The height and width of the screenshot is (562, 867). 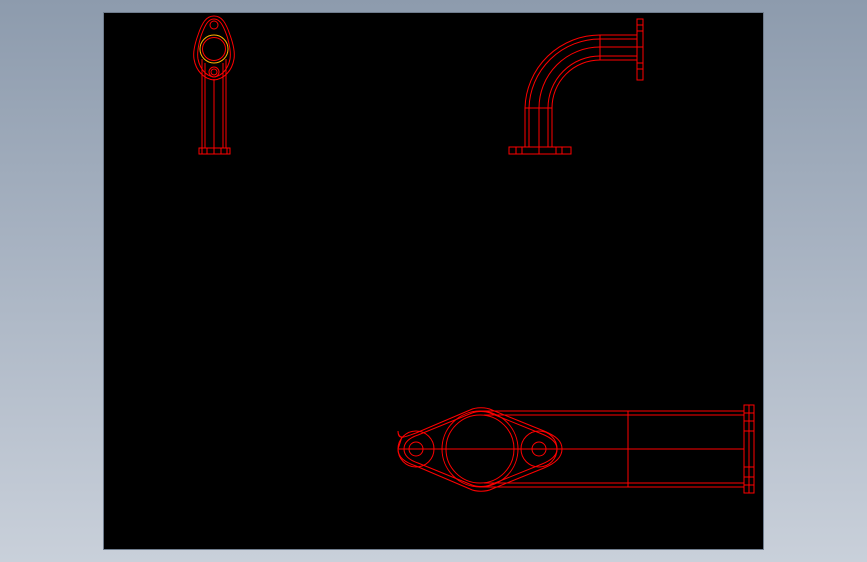 I want to click on side-view-bolt-hole-top, so click(x=214, y=25).